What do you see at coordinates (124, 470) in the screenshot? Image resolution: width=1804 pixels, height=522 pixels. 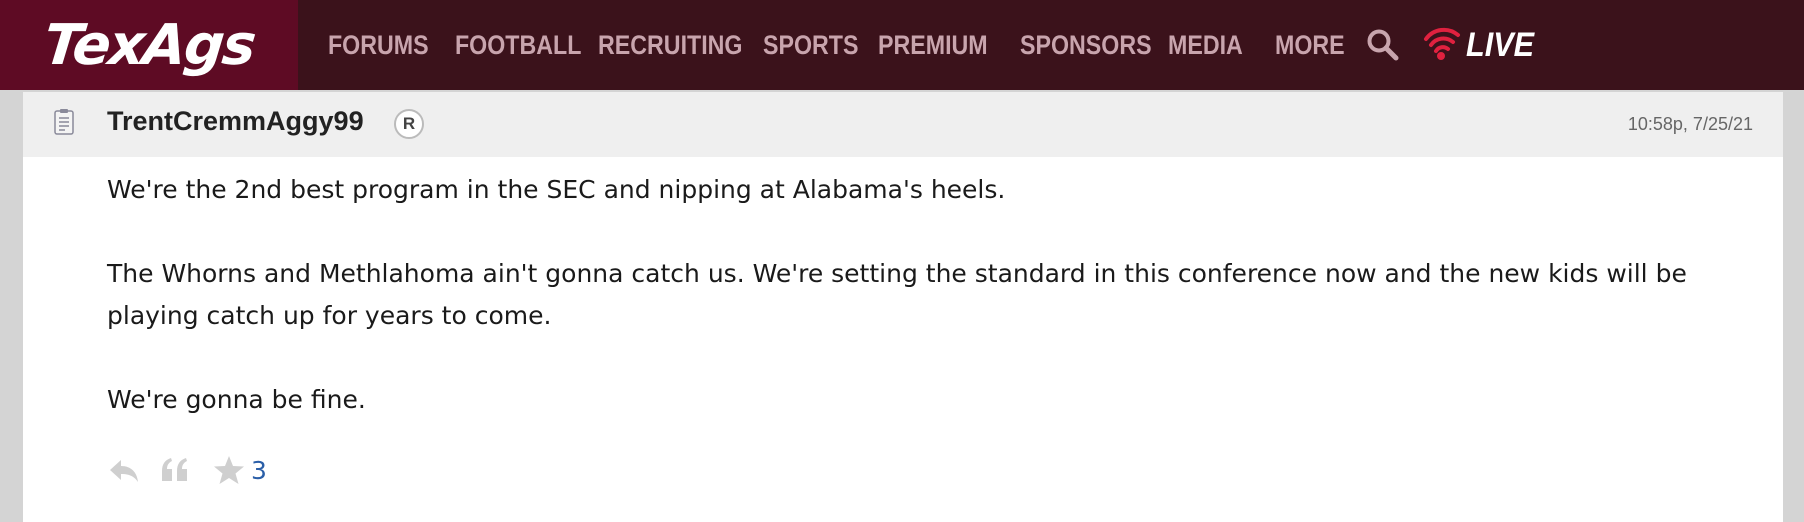 I see `reply-icon` at bounding box center [124, 470].